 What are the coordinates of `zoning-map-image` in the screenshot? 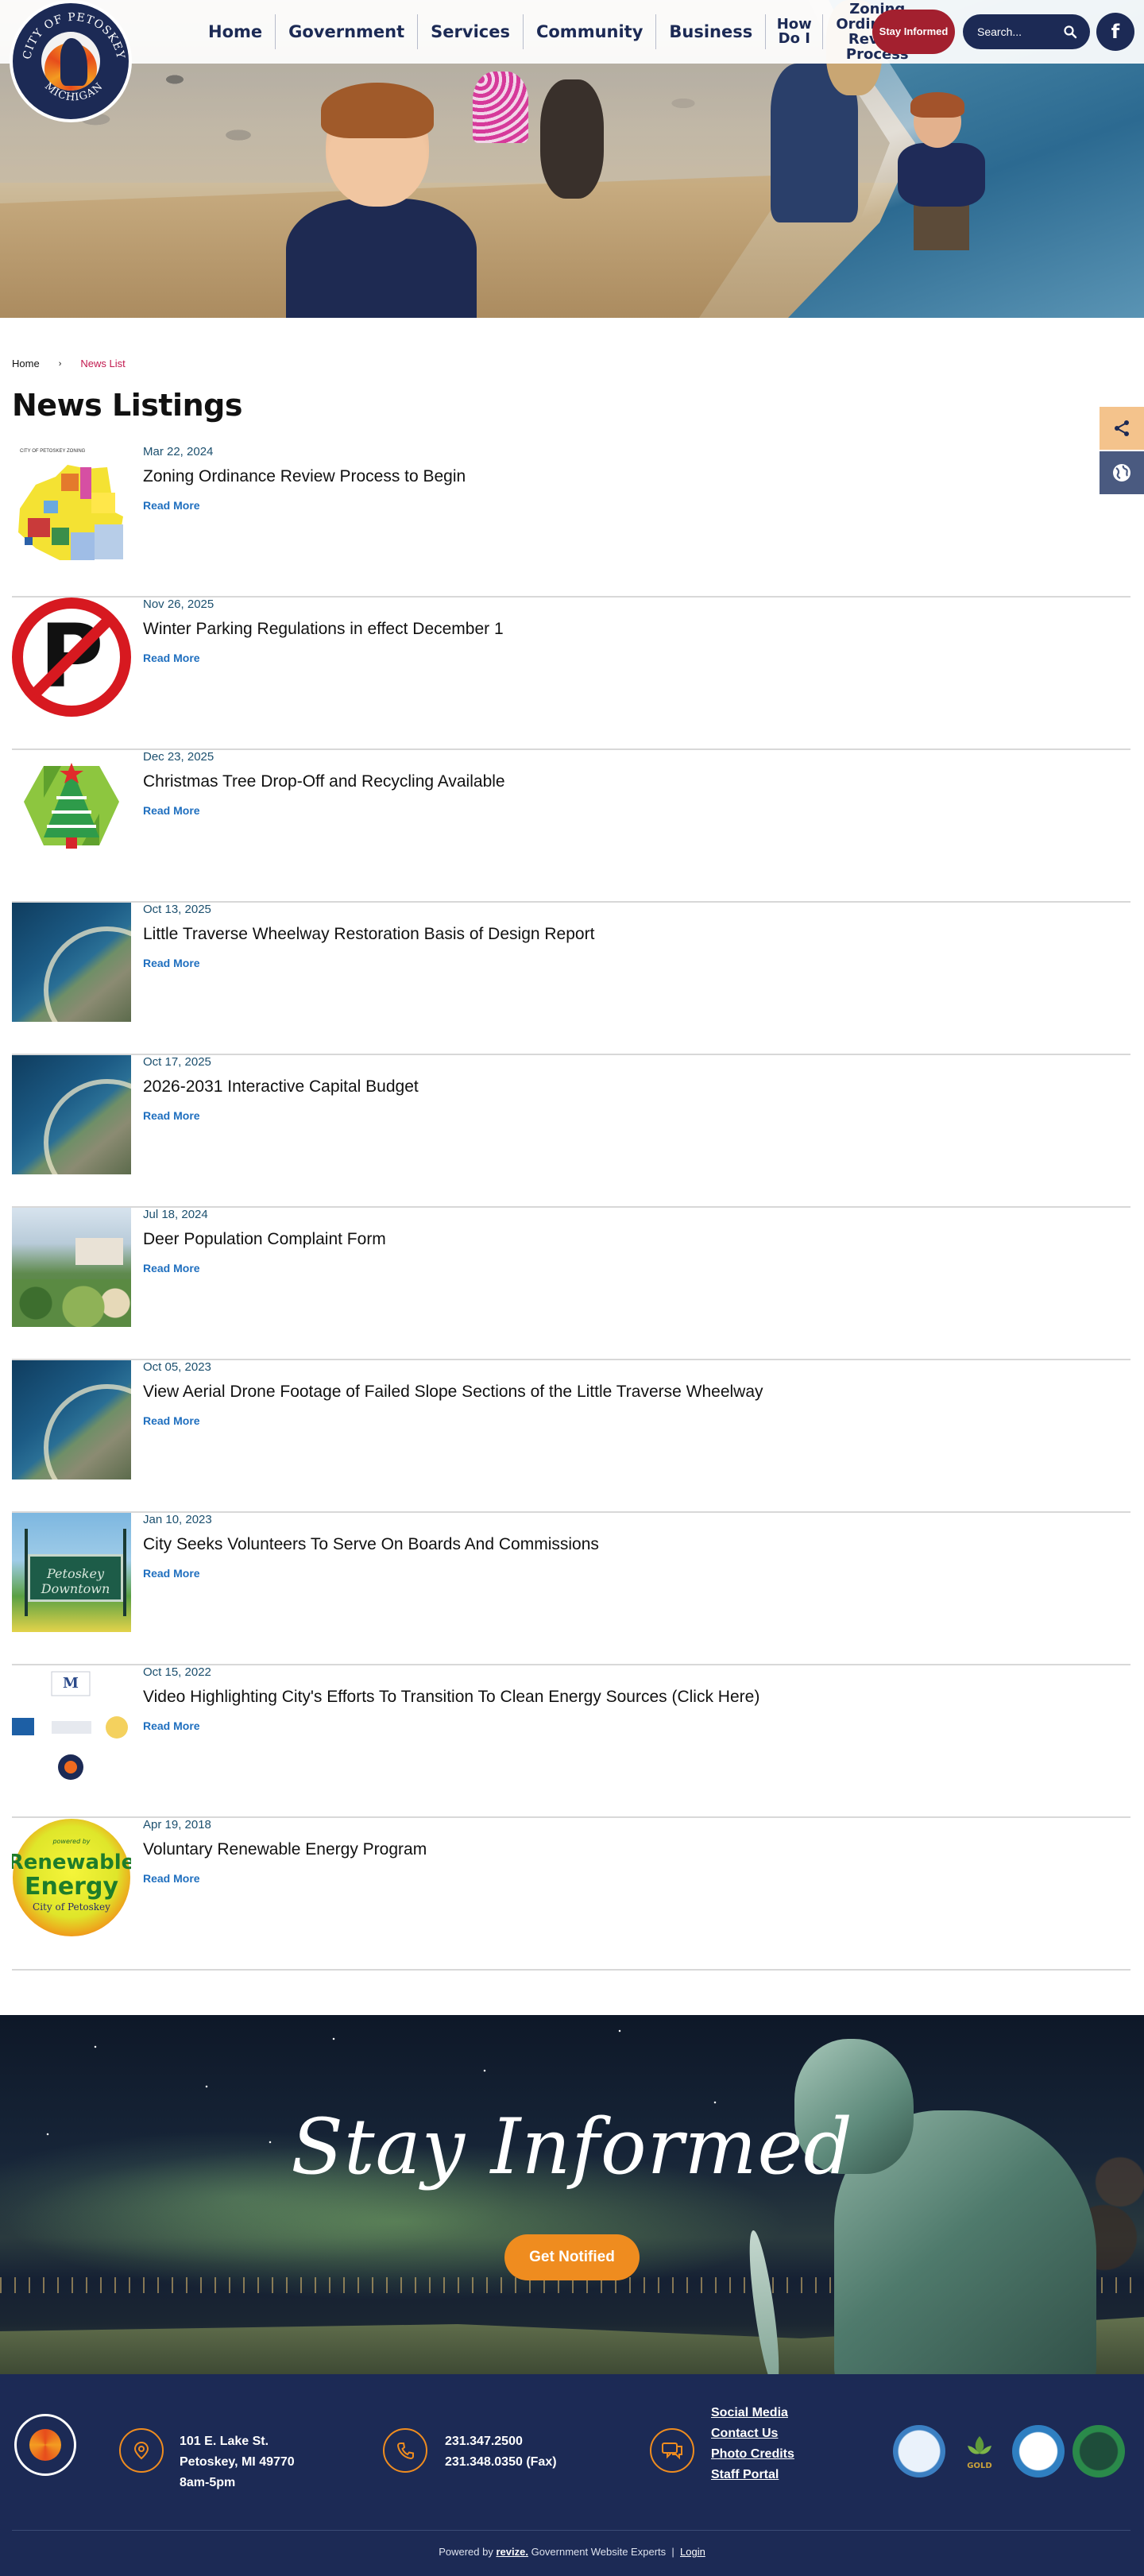 It's located at (70, 512).